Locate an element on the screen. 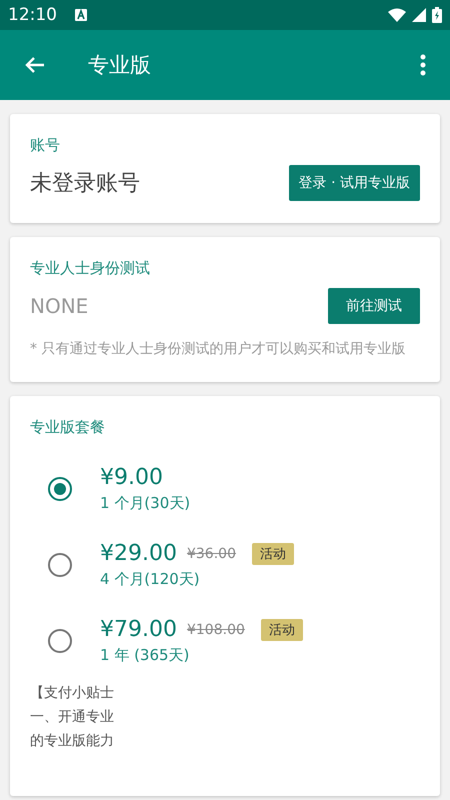 Image resolution: width=450 pixels, height=800 pixels. clock-text: 12:10 is located at coordinates (32, 15).